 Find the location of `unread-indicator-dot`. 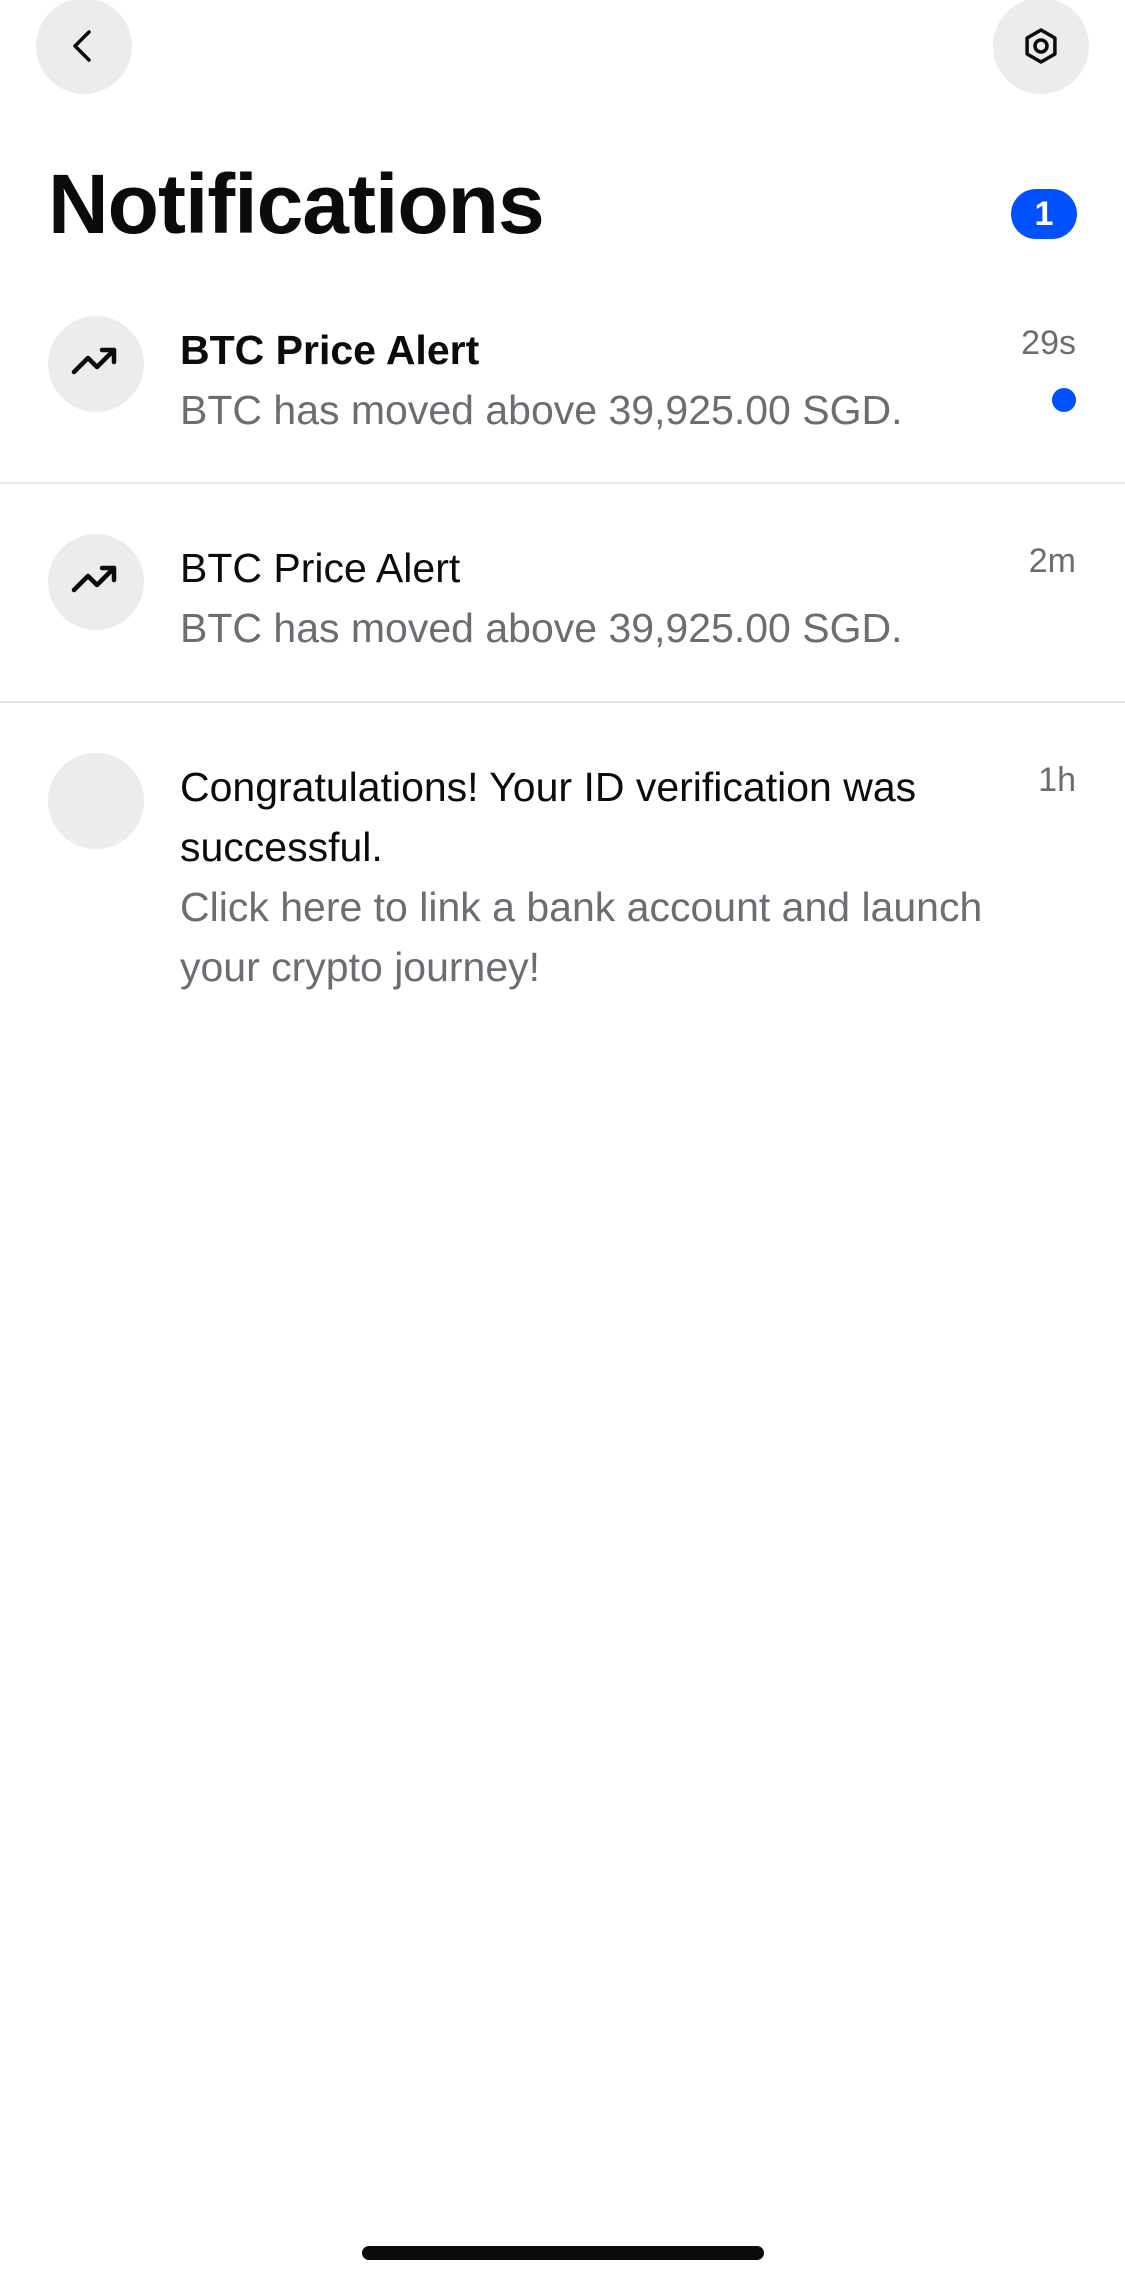

unread-indicator-dot is located at coordinates (1064, 400).